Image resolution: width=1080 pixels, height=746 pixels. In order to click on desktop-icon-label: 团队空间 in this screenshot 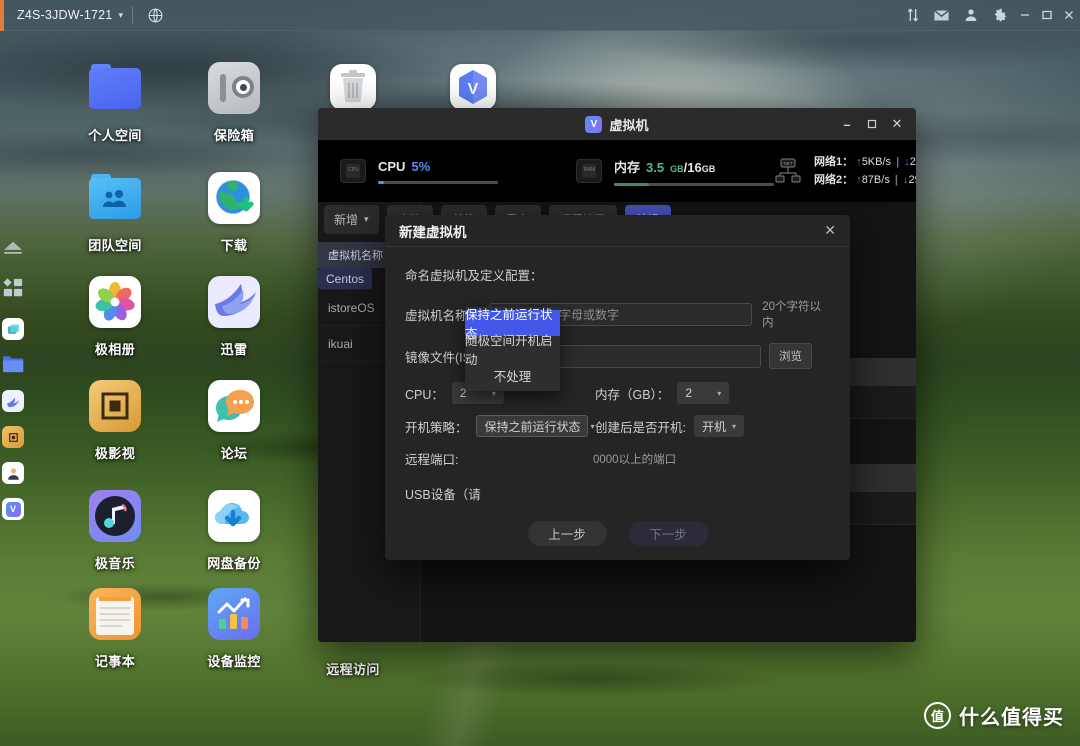, I will do `click(115, 245)`.